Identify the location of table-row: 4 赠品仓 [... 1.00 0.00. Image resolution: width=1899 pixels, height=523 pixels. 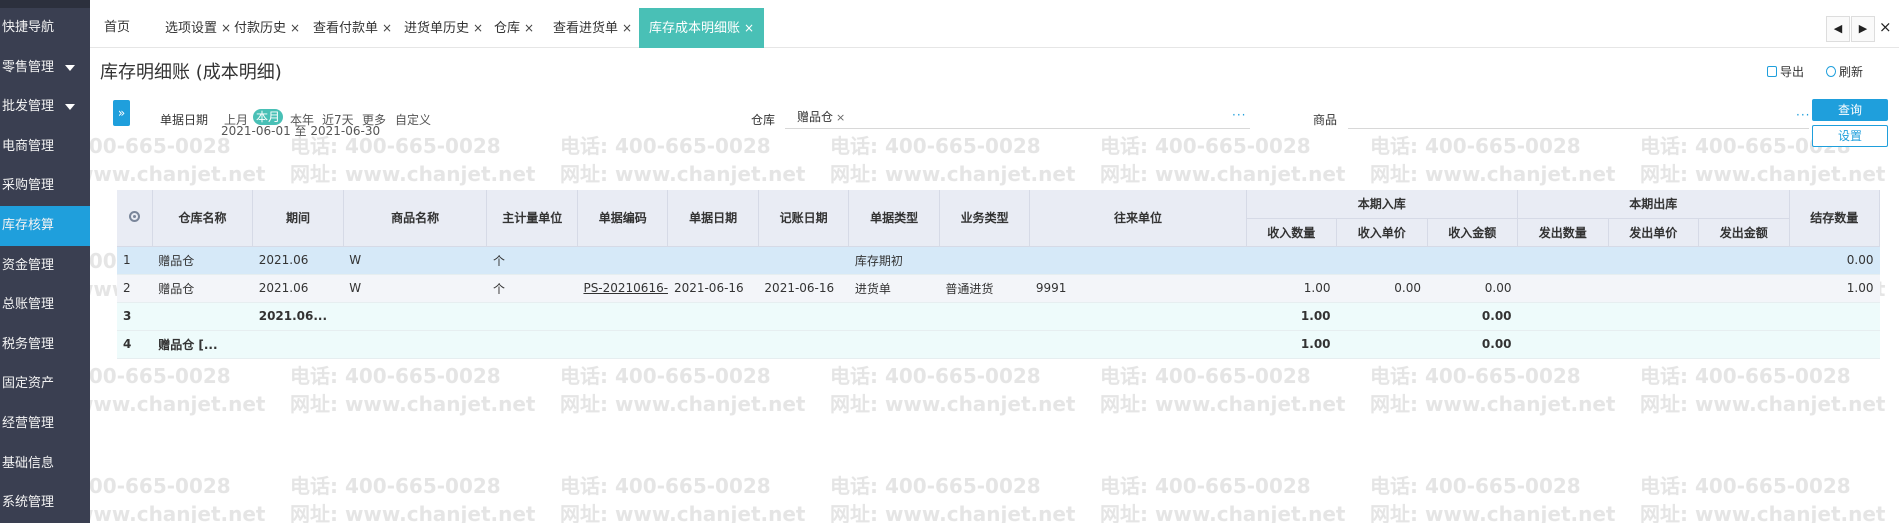
(998, 344).